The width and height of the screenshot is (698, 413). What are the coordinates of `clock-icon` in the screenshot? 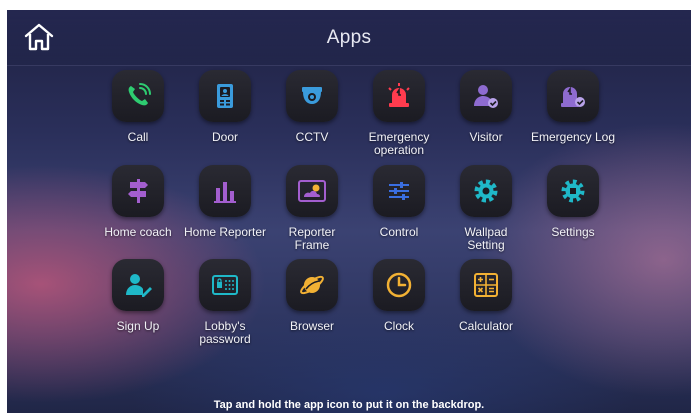 It's located at (399, 285).